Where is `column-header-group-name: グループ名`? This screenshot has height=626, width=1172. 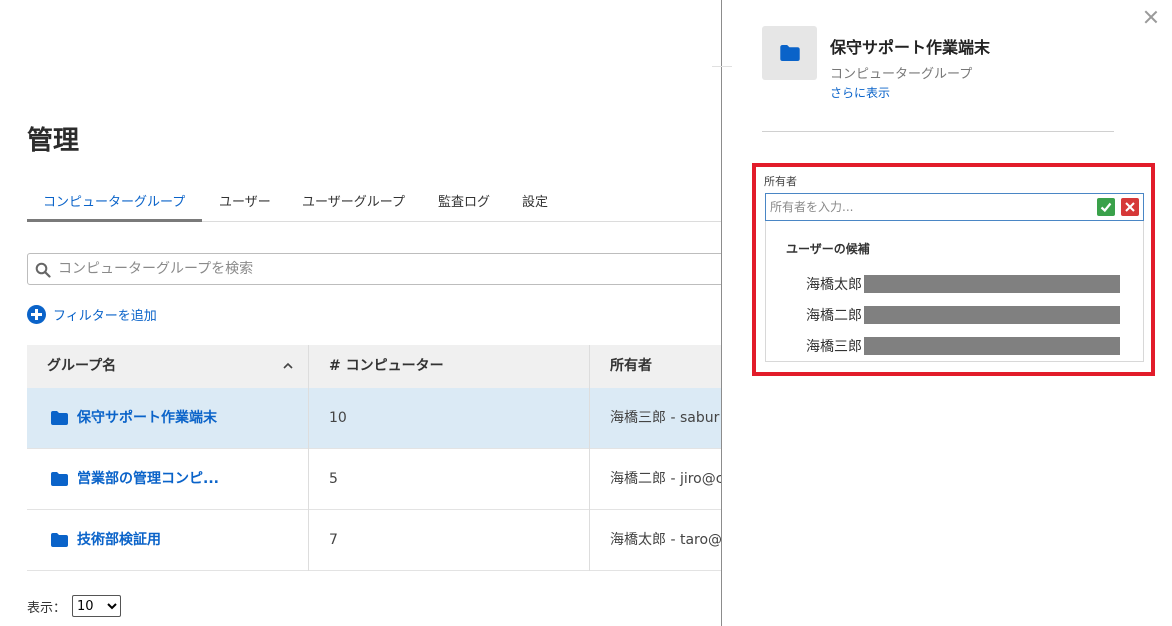
column-header-group-name: グループ名 is located at coordinates (81, 366).